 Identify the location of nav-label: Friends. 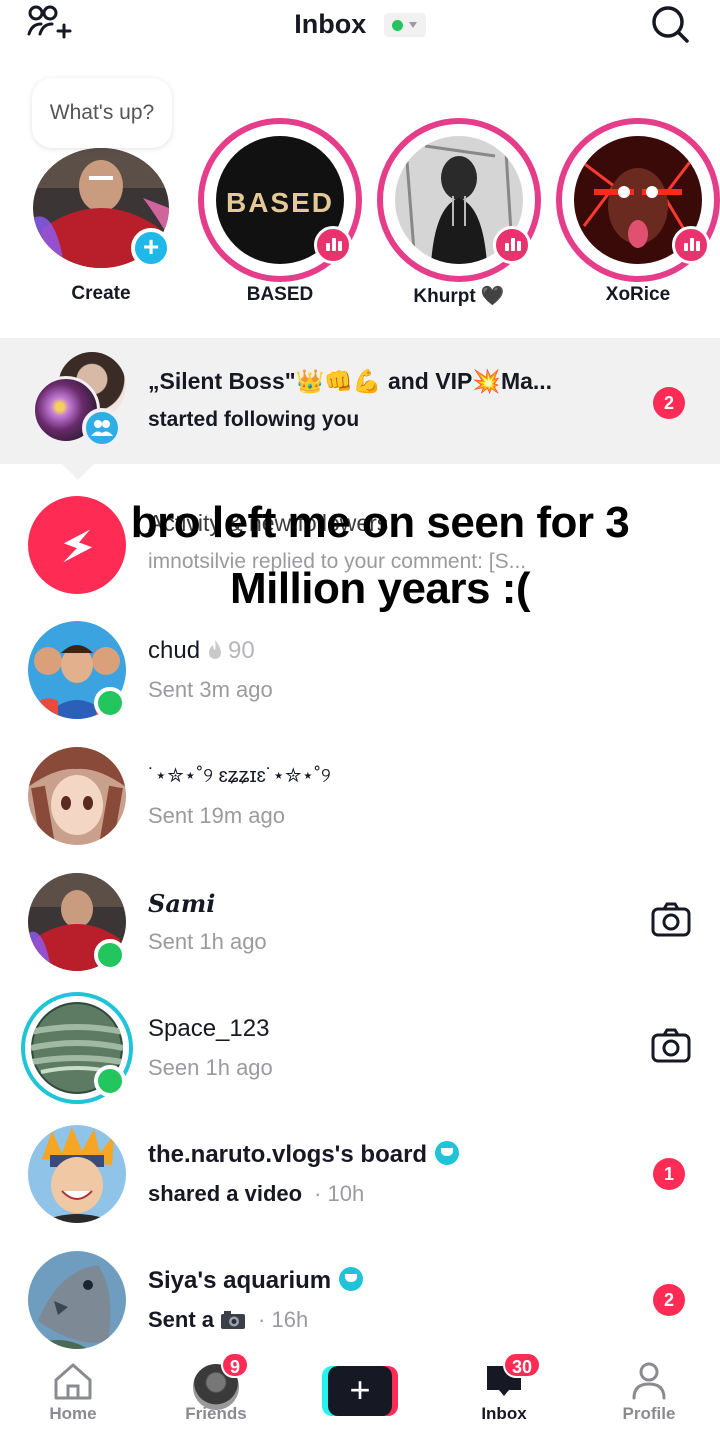
(216, 1413).